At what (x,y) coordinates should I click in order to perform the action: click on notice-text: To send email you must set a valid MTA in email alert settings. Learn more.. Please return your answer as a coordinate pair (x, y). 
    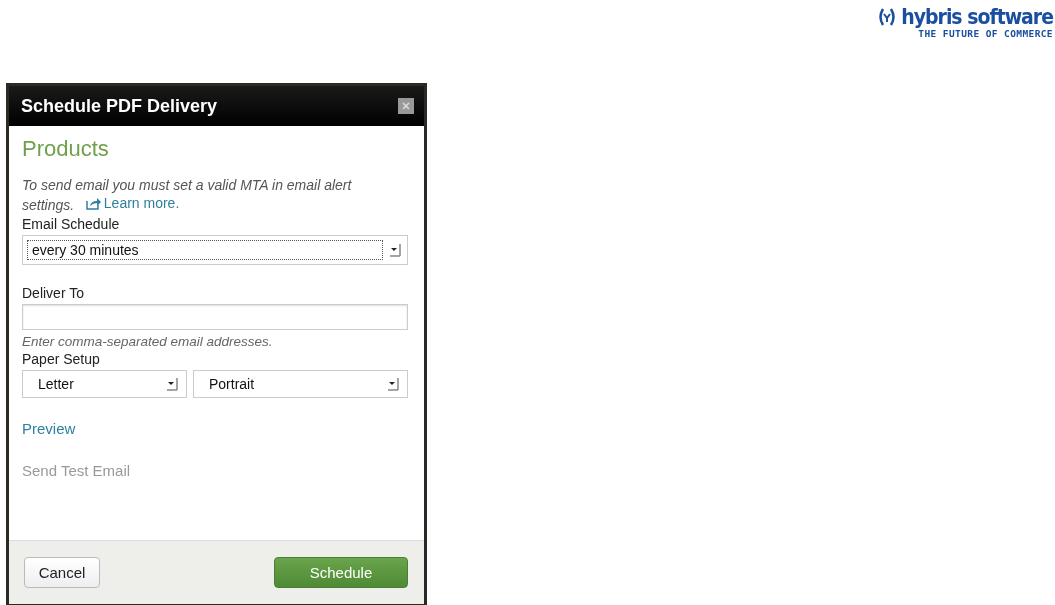
    Looking at the image, I should click on (187, 195).